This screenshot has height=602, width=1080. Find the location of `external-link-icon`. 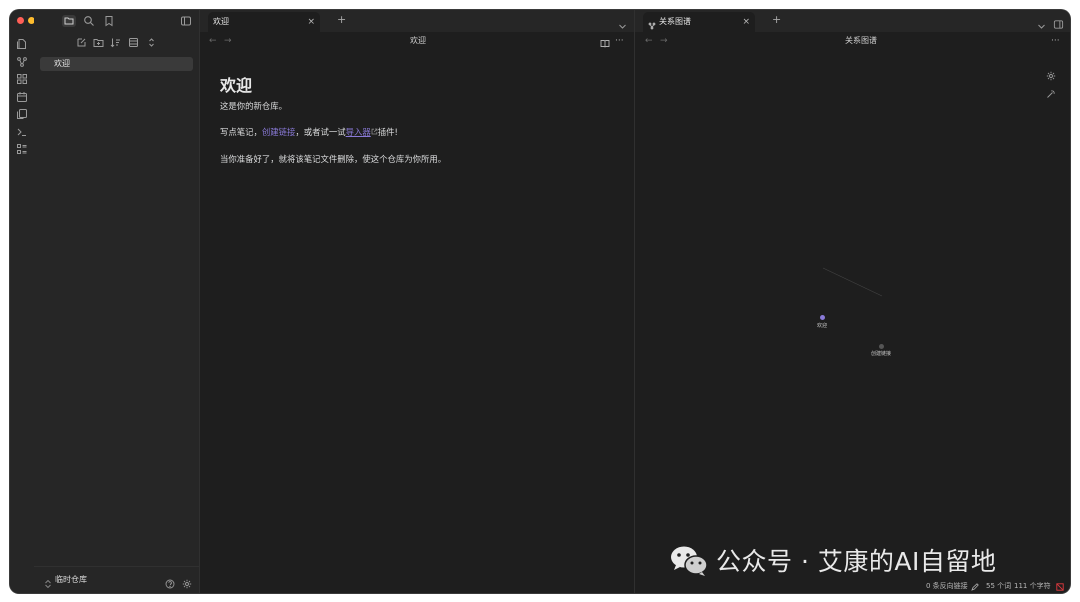

external-link-icon is located at coordinates (374, 132).